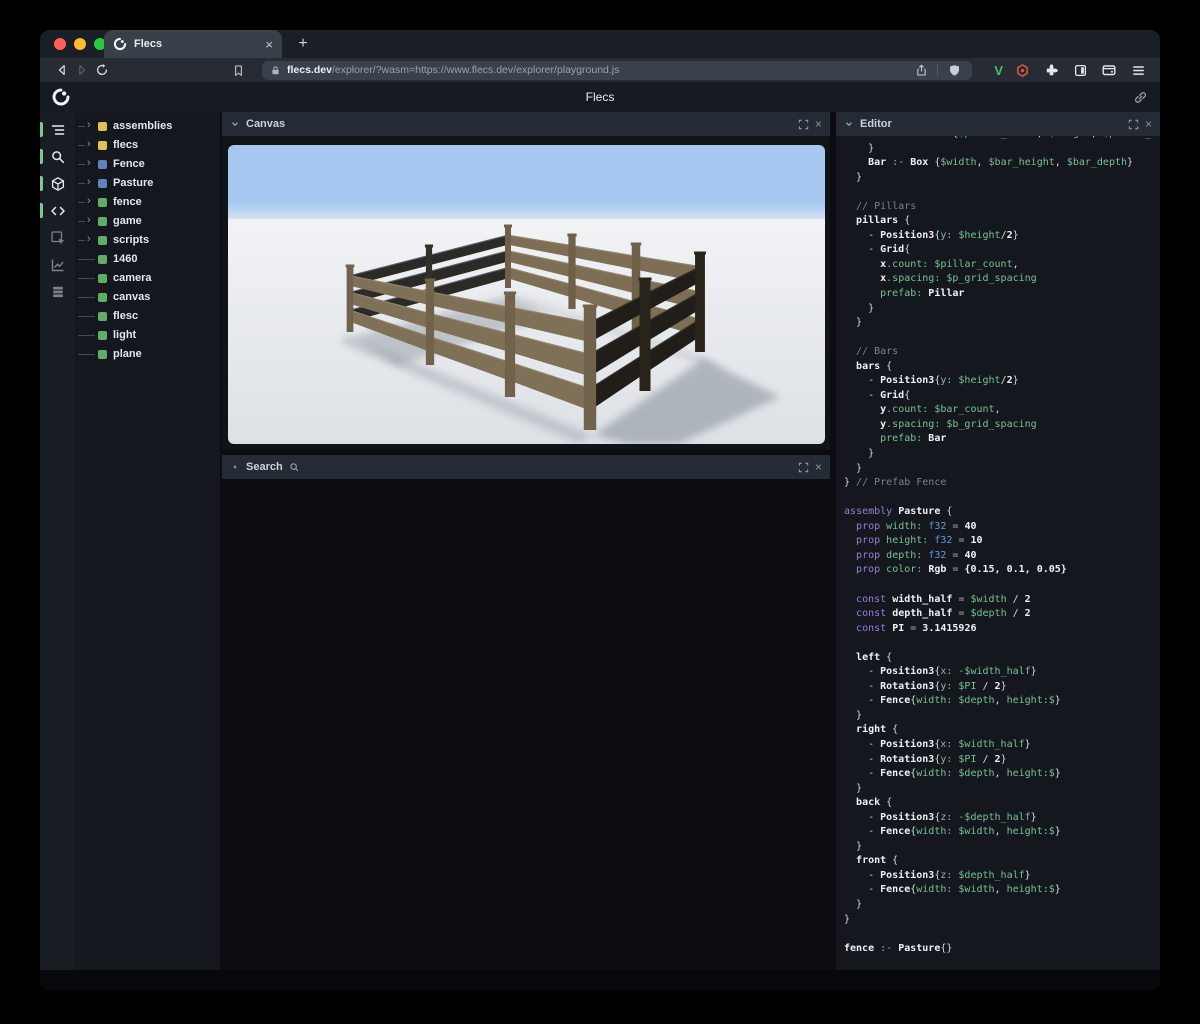  Describe the element at coordinates (147, 335) in the screenshot. I see `tree-item-light: light` at that location.